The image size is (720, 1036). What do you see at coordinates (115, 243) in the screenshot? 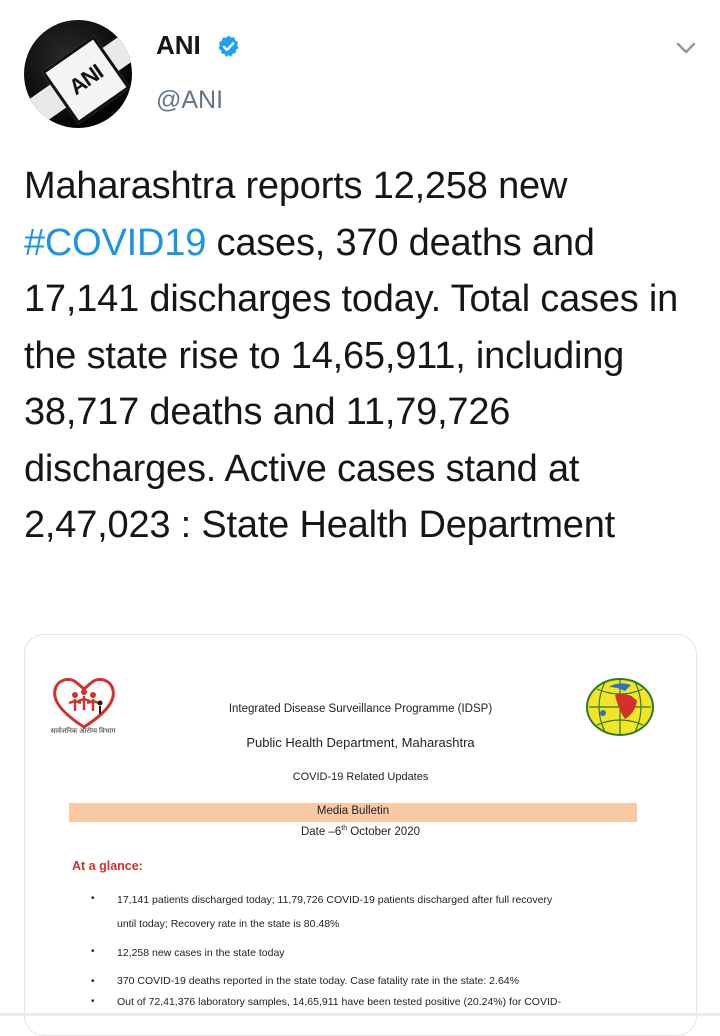
I see `hashtag-link: #COVID19` at bounding box center [115, 243].